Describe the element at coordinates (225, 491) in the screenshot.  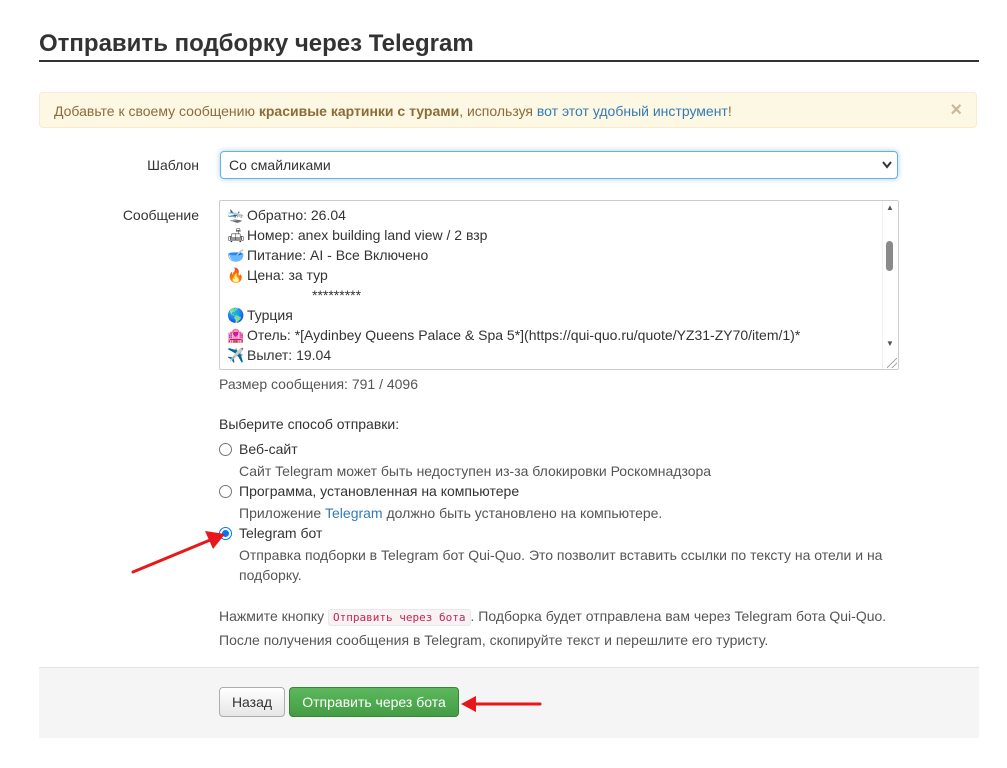
I see `radio-desktop-app` at that location.